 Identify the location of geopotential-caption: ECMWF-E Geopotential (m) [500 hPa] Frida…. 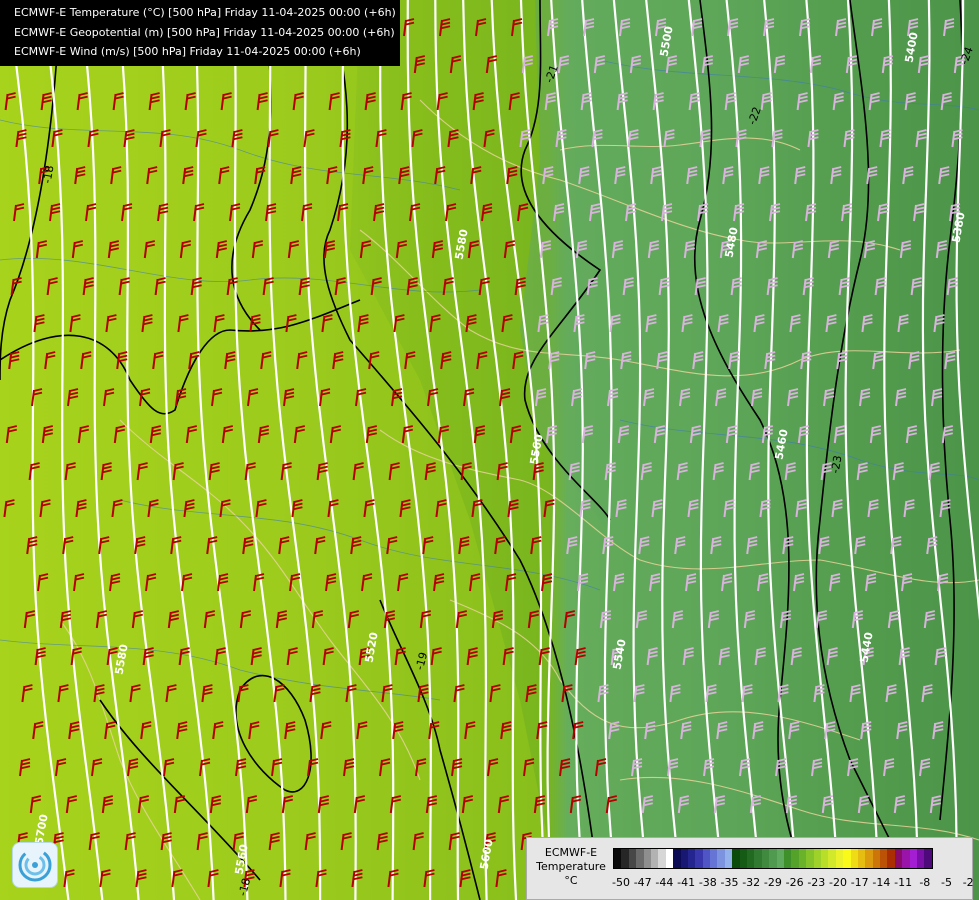
(204, 32).